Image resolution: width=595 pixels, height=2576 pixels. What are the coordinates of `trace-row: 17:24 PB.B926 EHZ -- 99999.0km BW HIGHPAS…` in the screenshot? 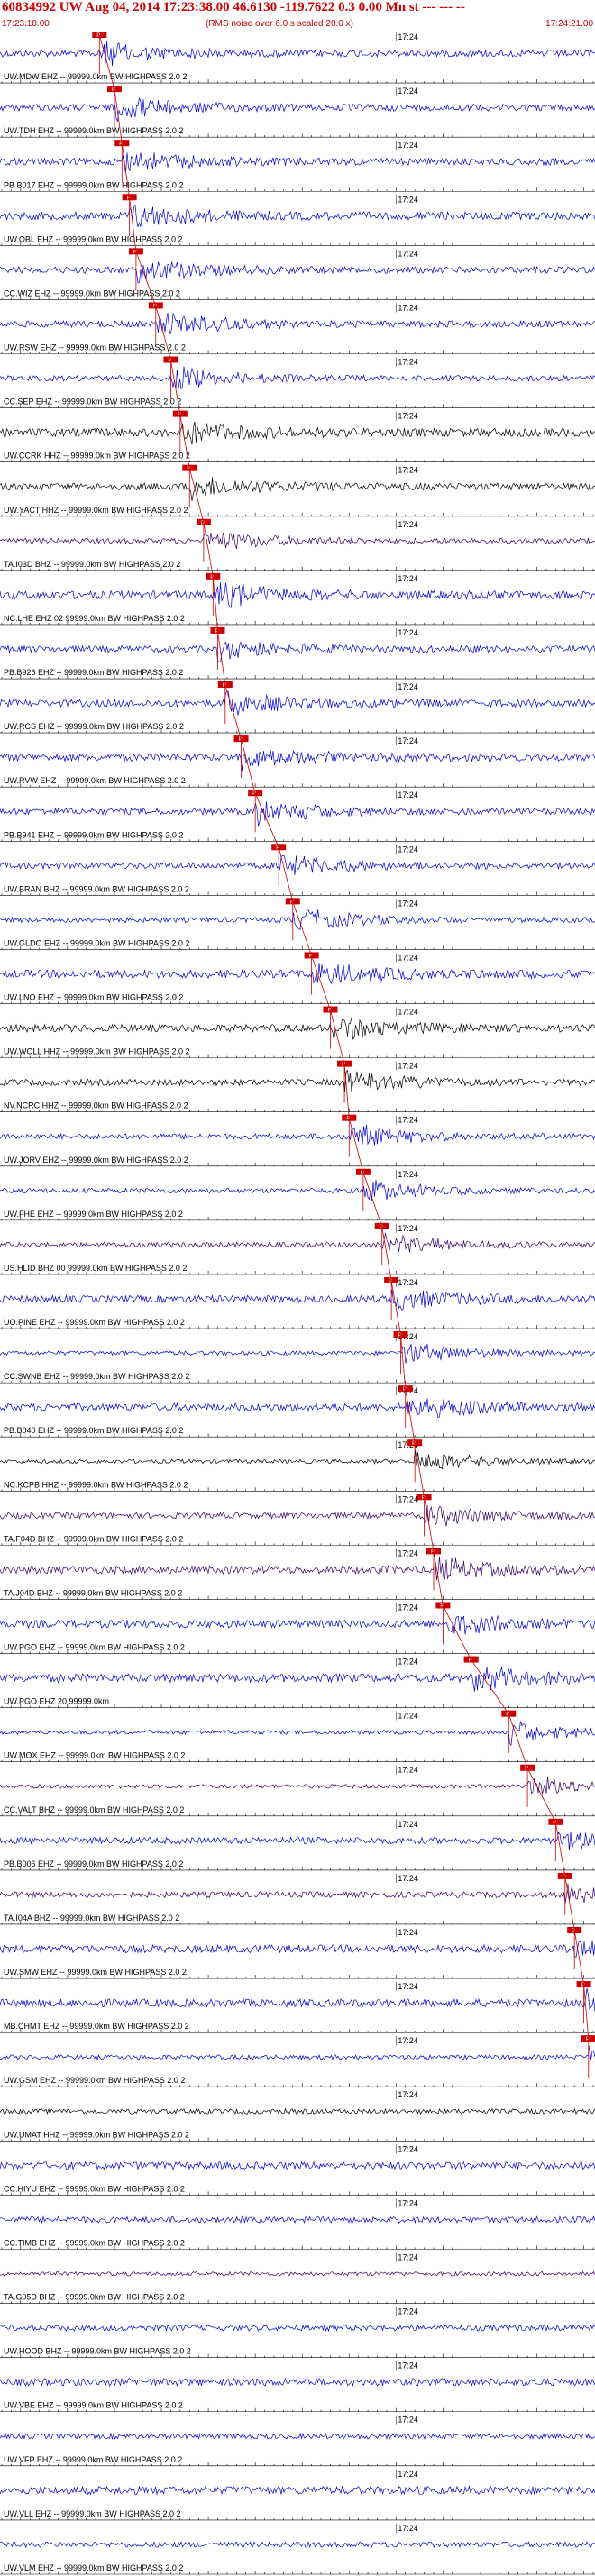 It's located at (297, 653).